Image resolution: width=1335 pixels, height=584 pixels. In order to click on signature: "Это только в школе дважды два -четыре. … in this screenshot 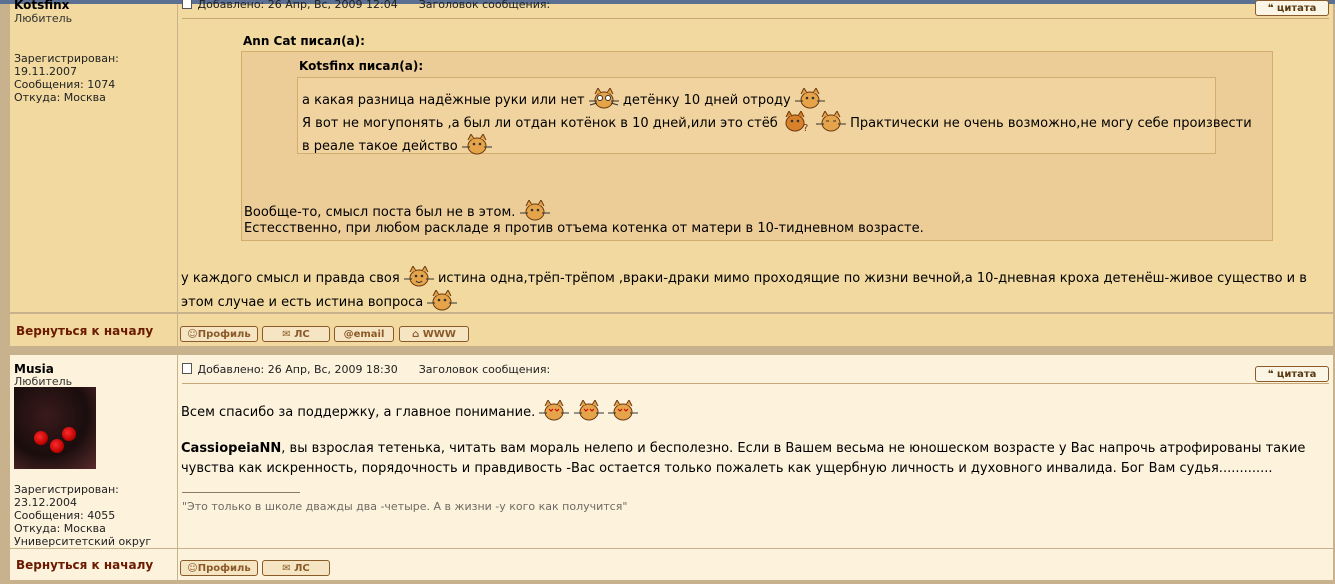, I will do `click(405, 506)`.